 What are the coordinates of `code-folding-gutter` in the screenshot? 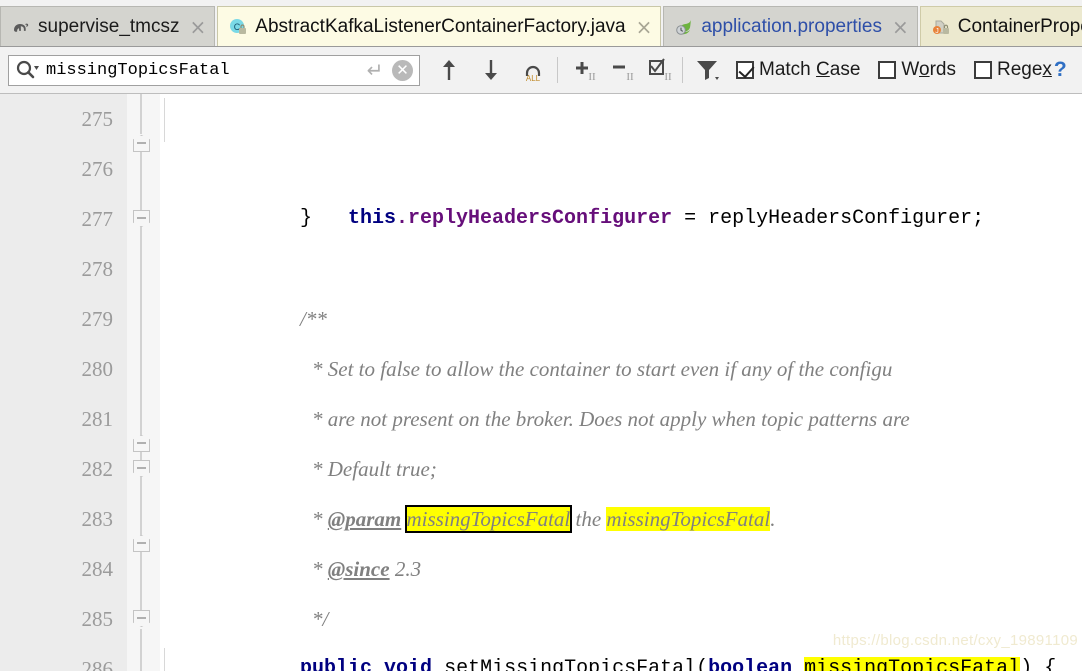 It's located at (143, 382).